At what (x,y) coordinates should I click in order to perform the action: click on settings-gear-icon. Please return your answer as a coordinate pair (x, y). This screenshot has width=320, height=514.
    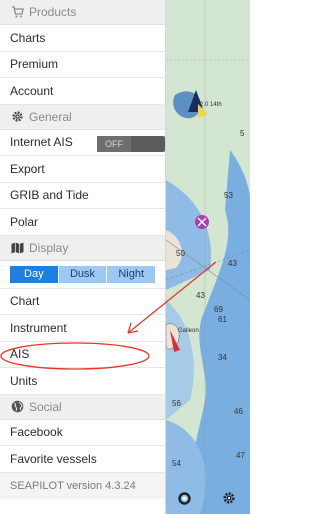
    Looking at the image, I should click on (229, 498).